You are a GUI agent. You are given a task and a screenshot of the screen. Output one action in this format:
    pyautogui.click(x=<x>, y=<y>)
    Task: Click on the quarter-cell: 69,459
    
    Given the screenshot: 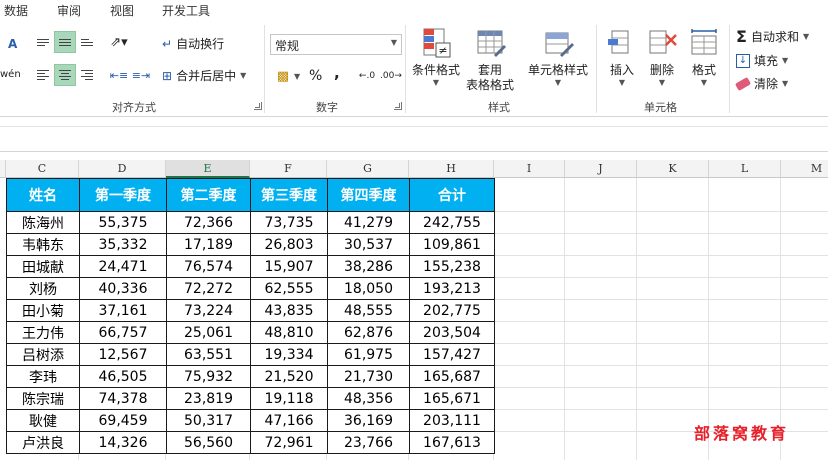 What is the action you would take?
    pyautogui.click(x=123, y=420)
    